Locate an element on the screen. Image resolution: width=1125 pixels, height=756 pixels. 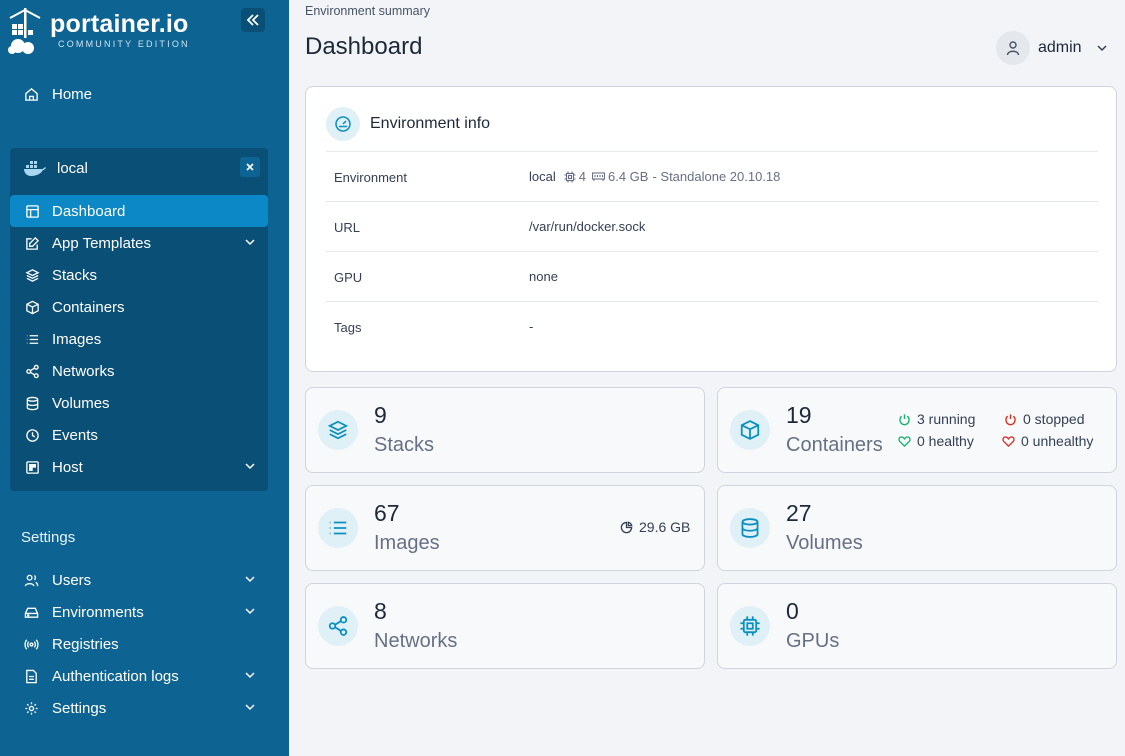
close-environment-button is located at coordinates (250, 167).